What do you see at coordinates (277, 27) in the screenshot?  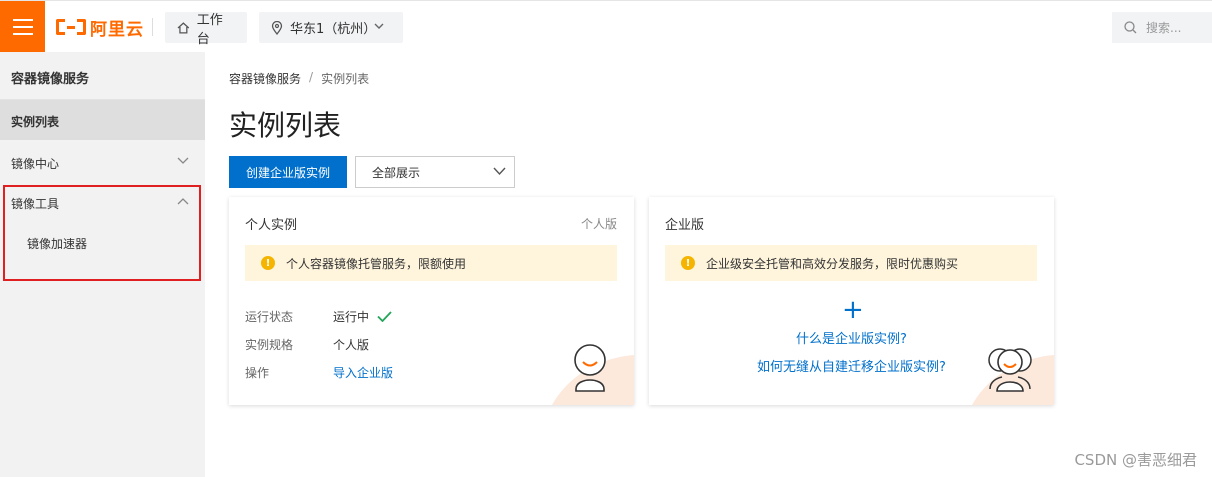 I see `location-pin-icon` at bounding box center [277, 27].